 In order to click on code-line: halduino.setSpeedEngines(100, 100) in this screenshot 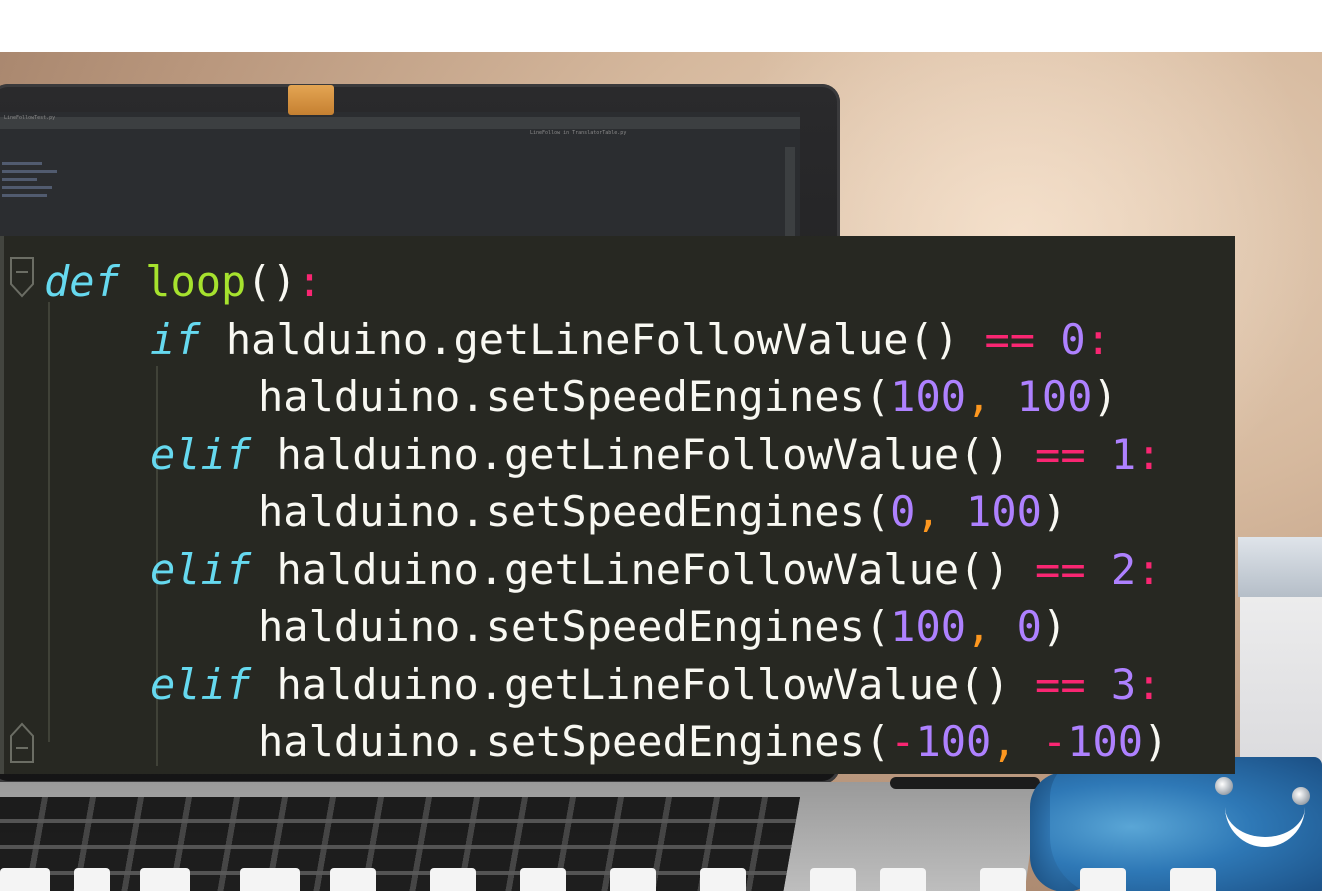, I will do `click(688, 397)`.